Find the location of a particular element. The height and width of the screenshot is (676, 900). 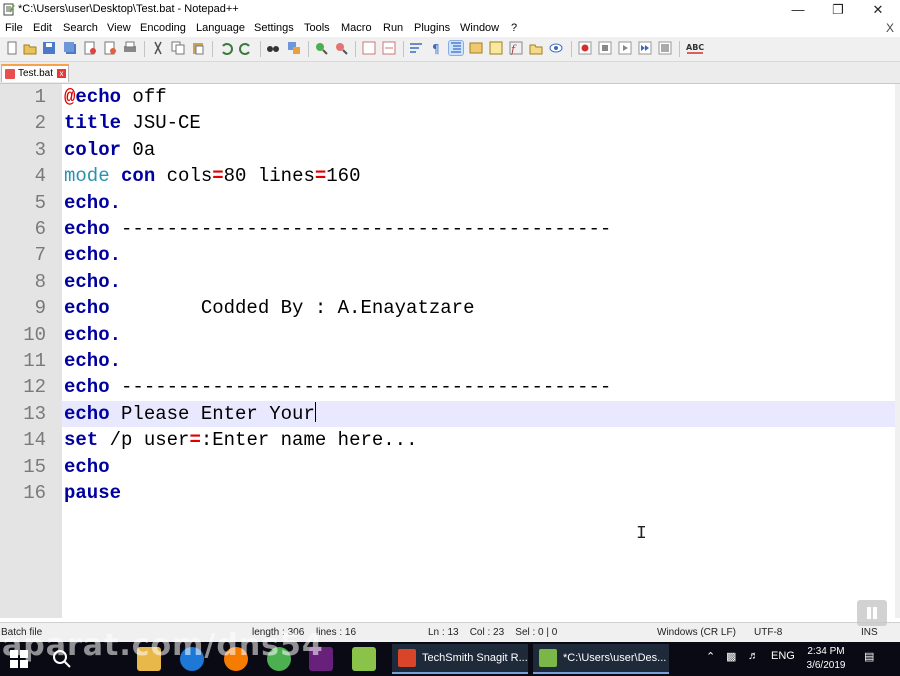

play-macro-icon is located at coordinates (625, 48).